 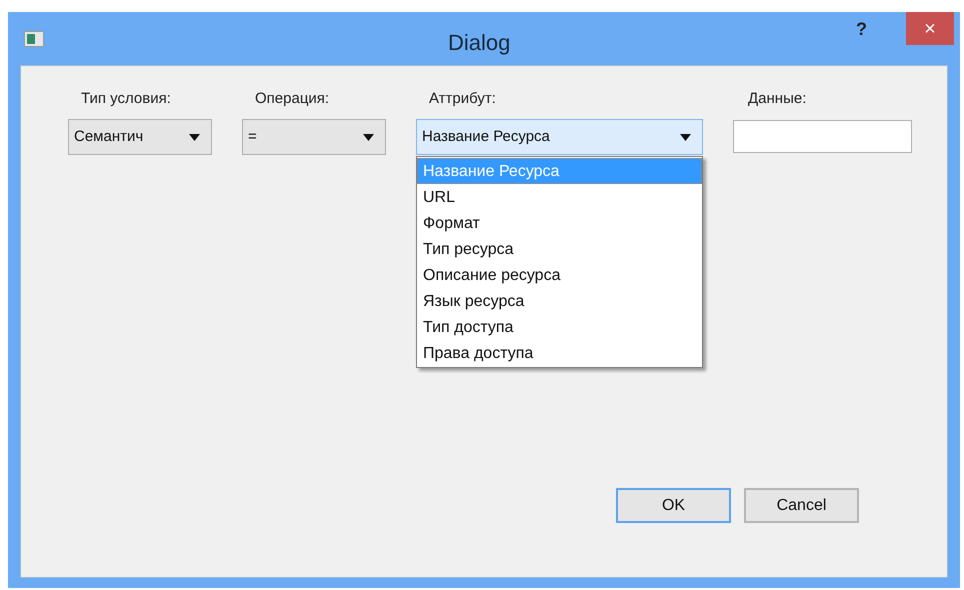 What do you see at coordinates (822, 136) in the screenshot?
I see `data-input-field` at bounding box center [822, 136].